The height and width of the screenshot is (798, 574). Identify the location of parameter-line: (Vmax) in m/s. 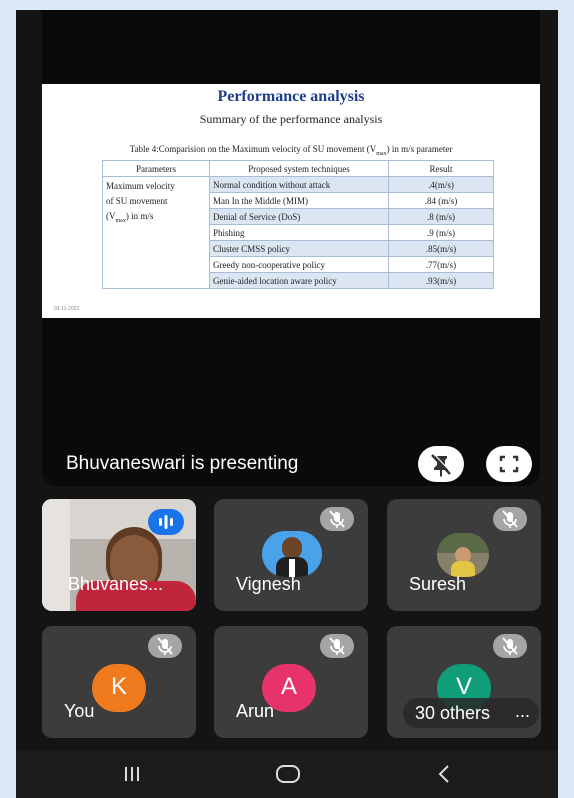
(156, 219).